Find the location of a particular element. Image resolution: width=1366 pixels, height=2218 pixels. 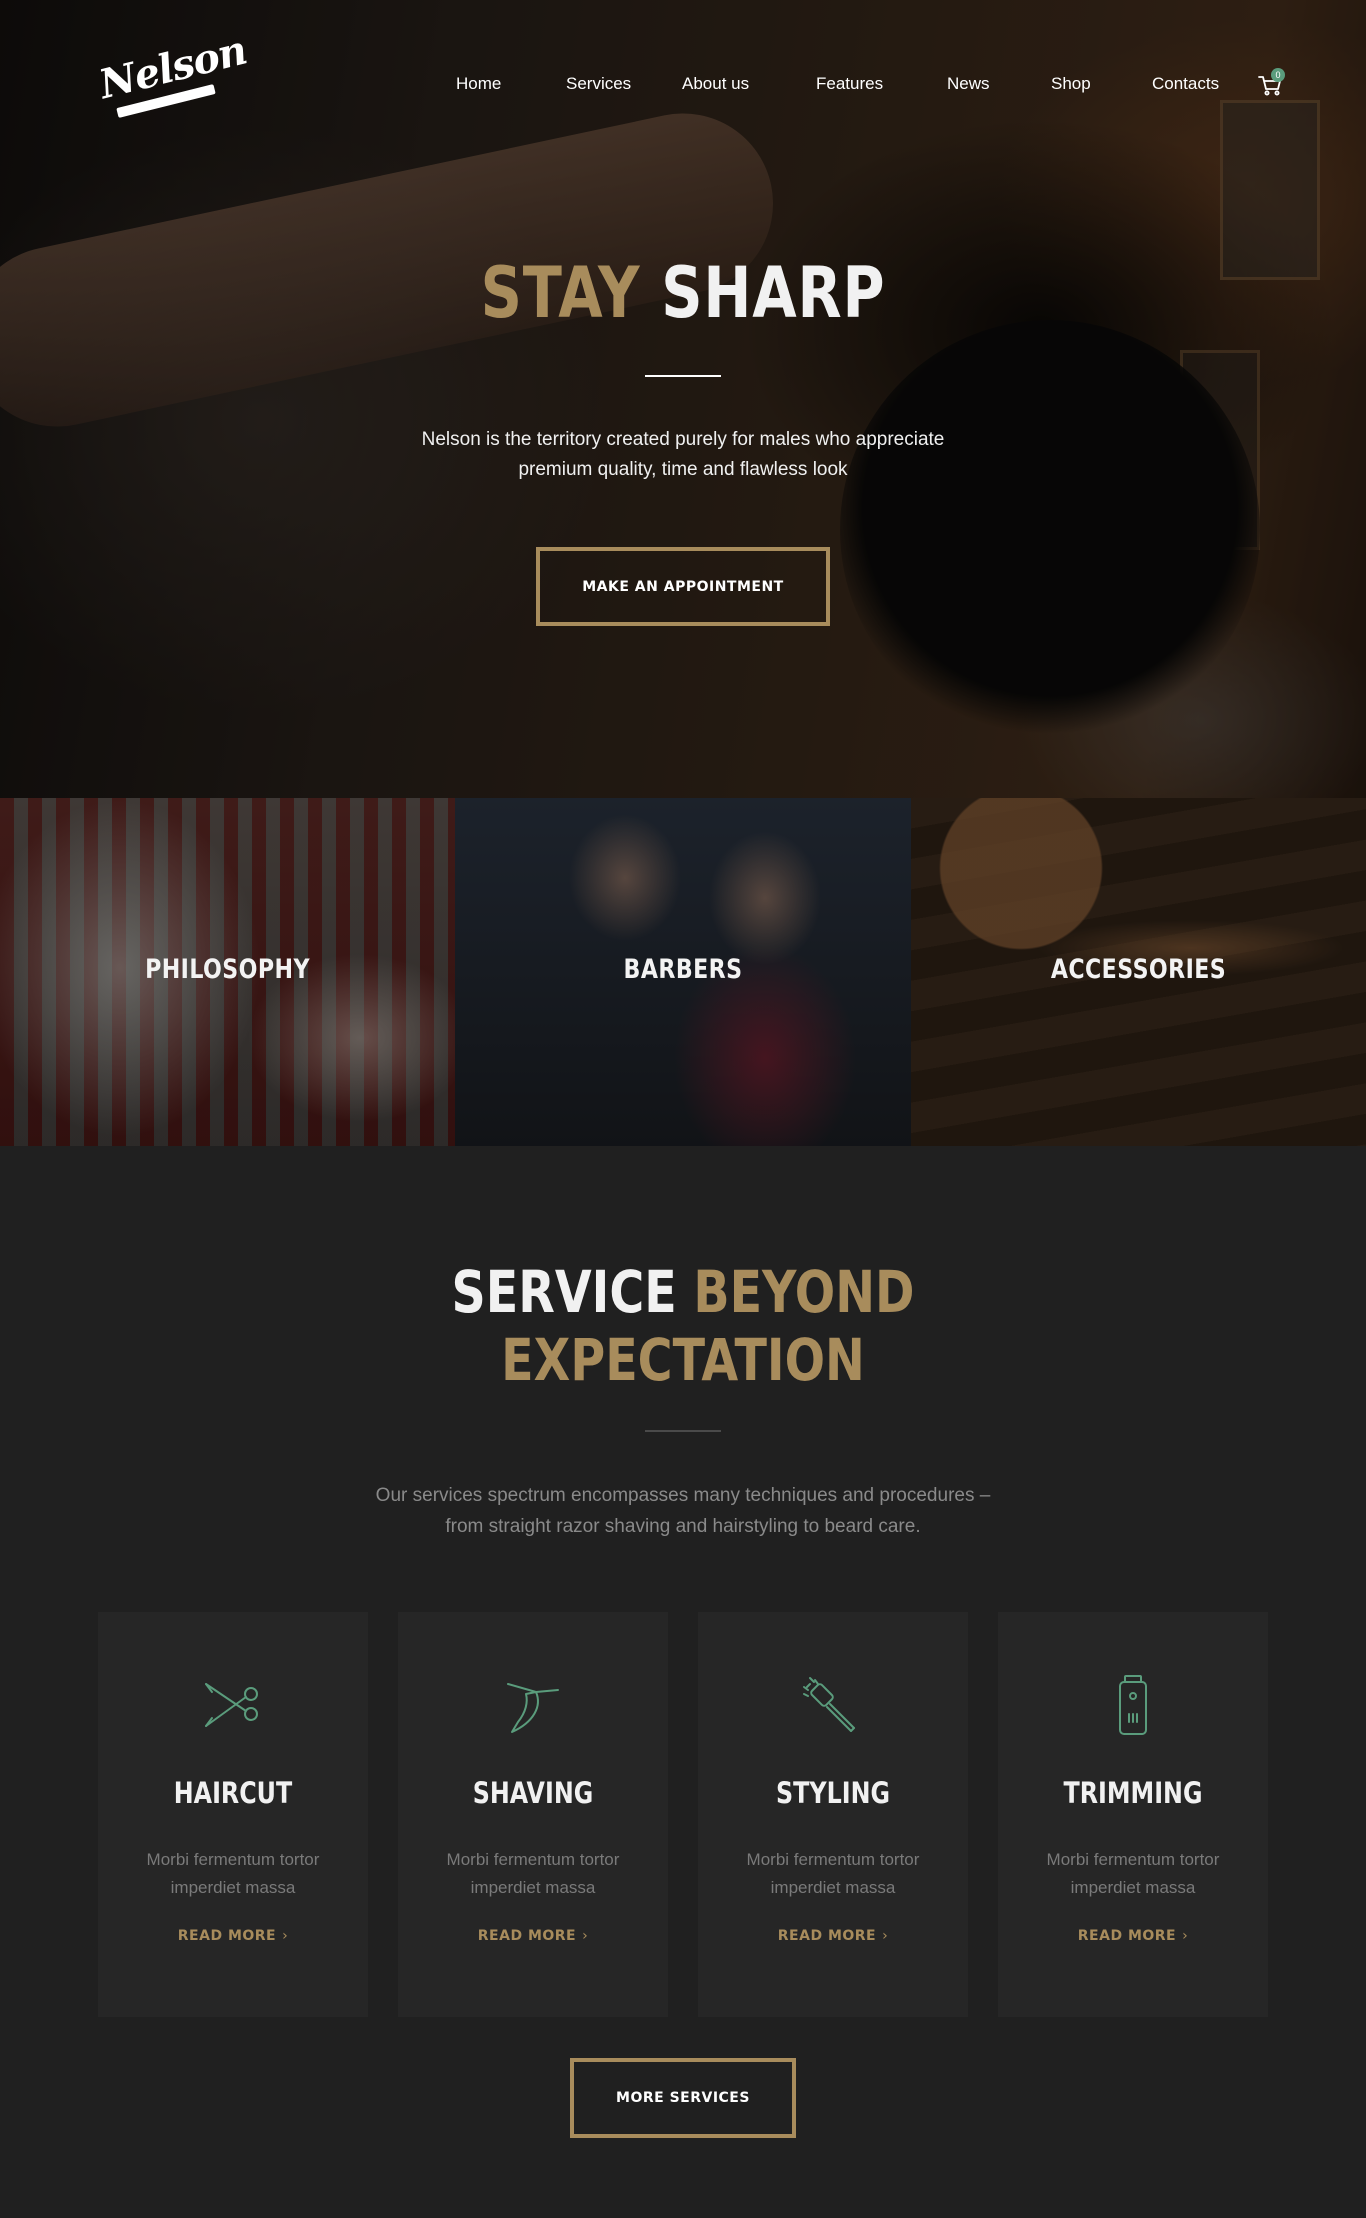

services-title-word1: SERVICE is located at coordinates (564, 1292).